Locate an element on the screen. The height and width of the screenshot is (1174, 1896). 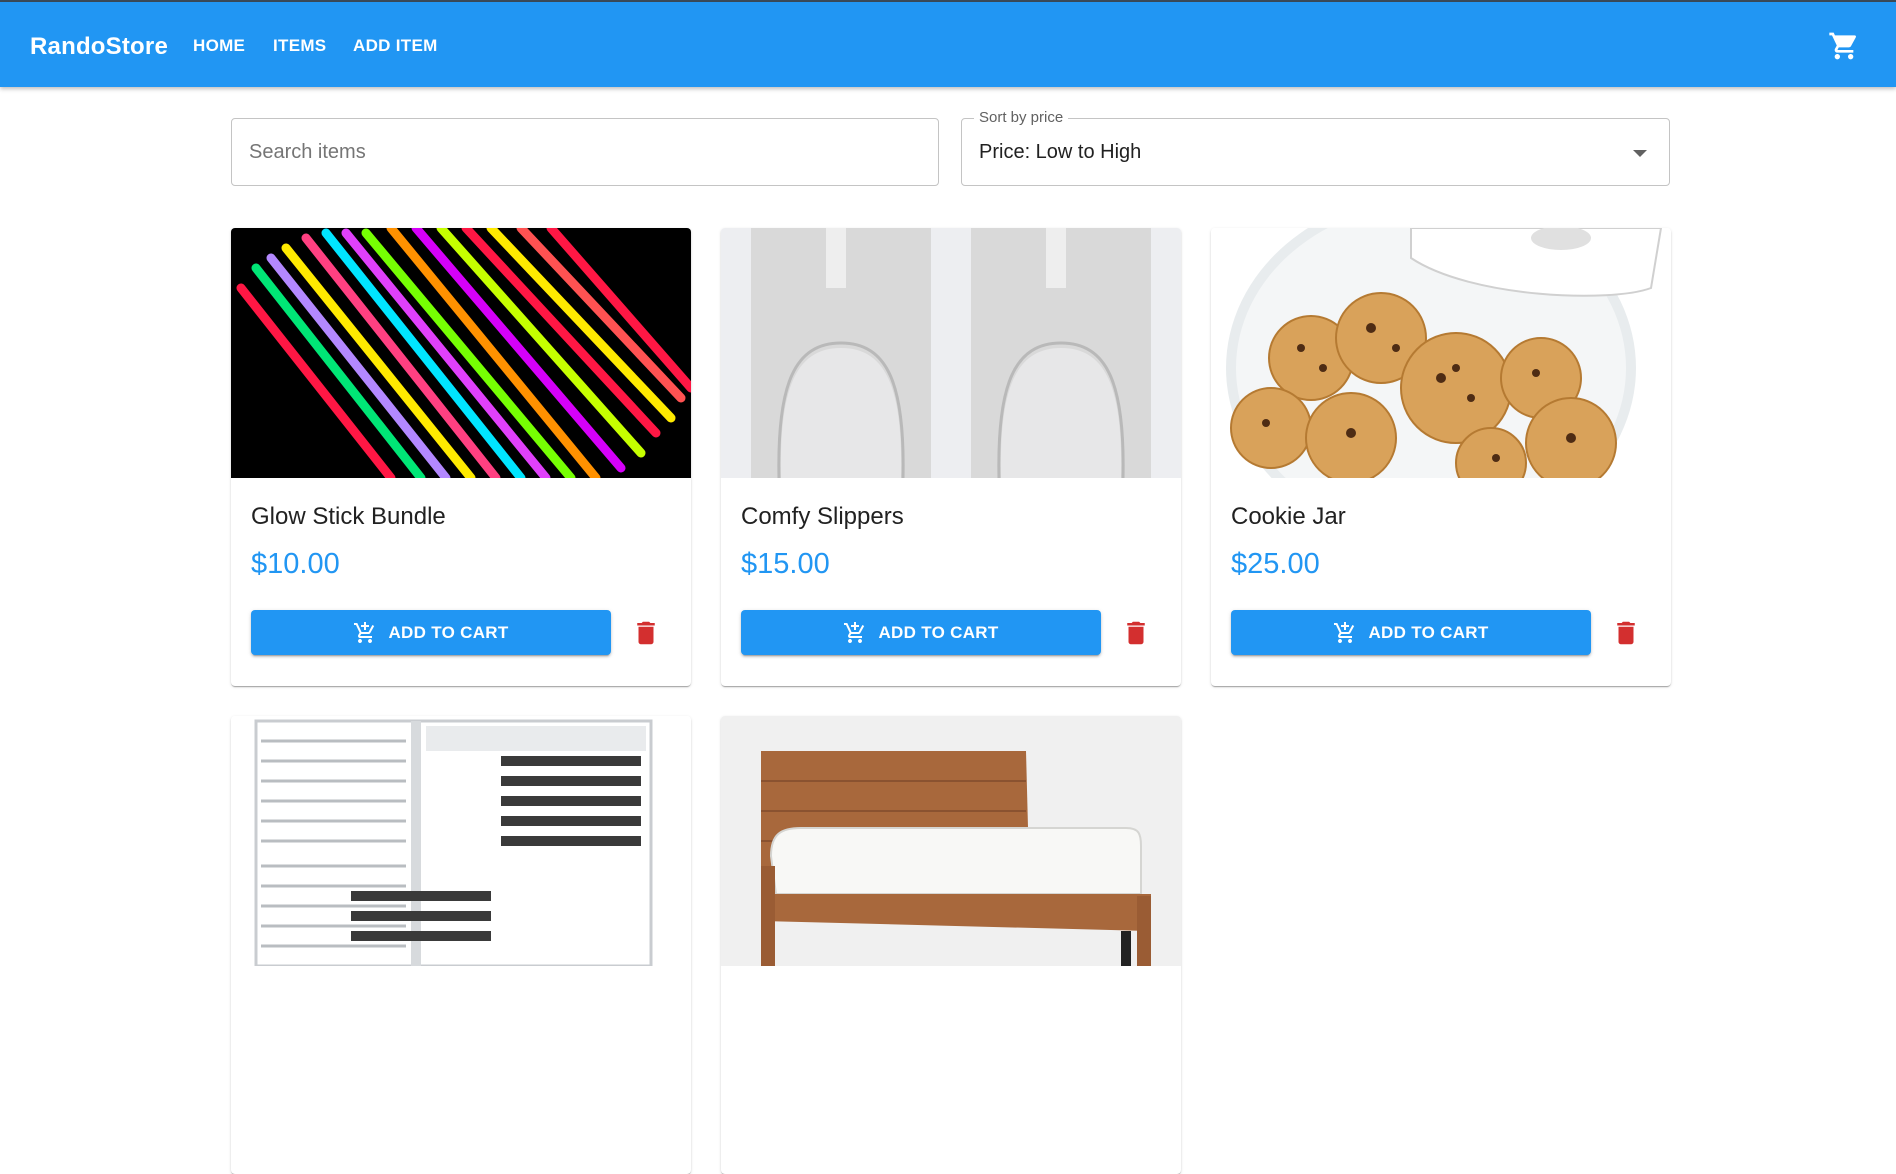
app-bar: RandoStore HOME ITEMS ADD ITEM is located at coordinates (948, 44).